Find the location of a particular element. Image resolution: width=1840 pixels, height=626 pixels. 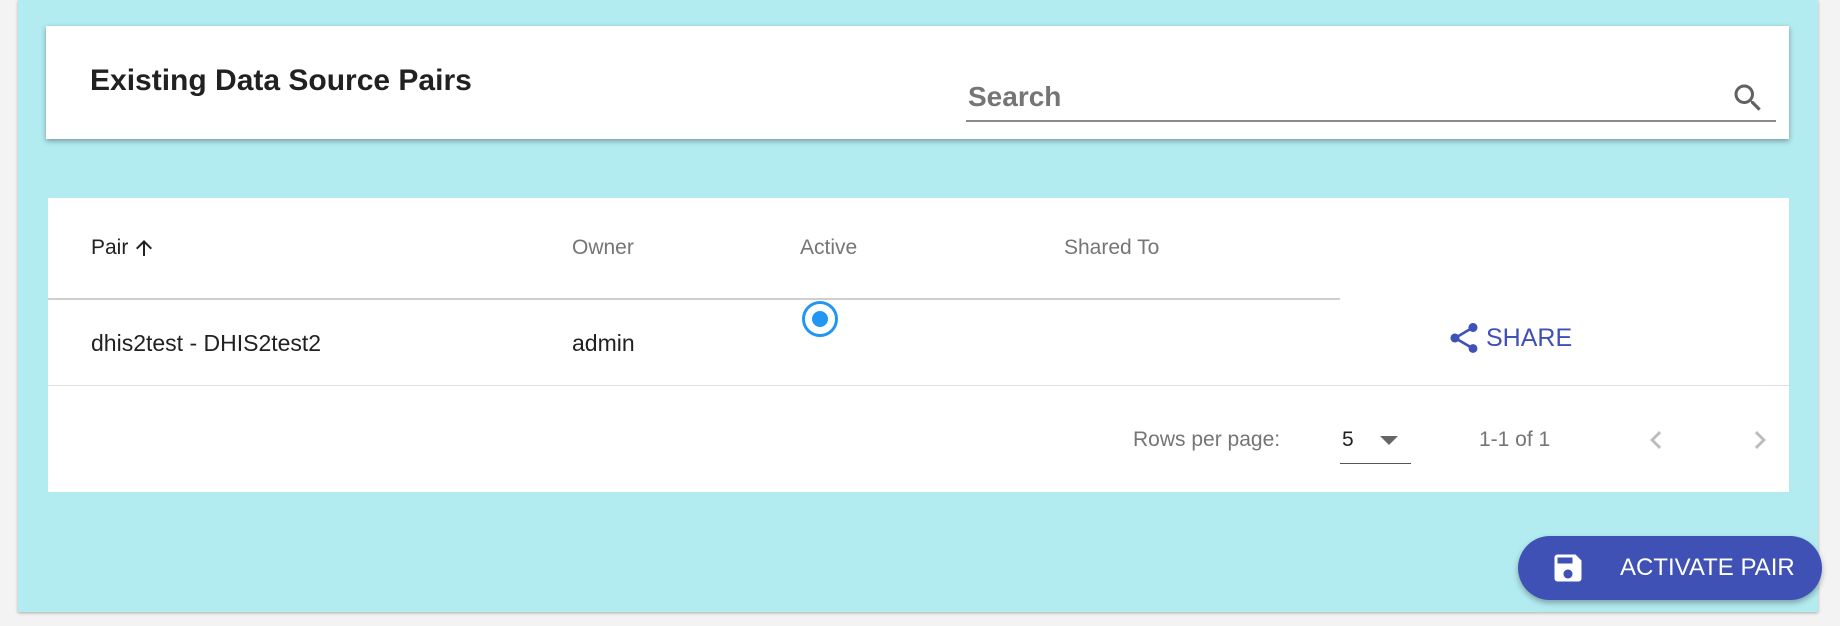

share-button: SHARE is located at coordinates (1509, 338).